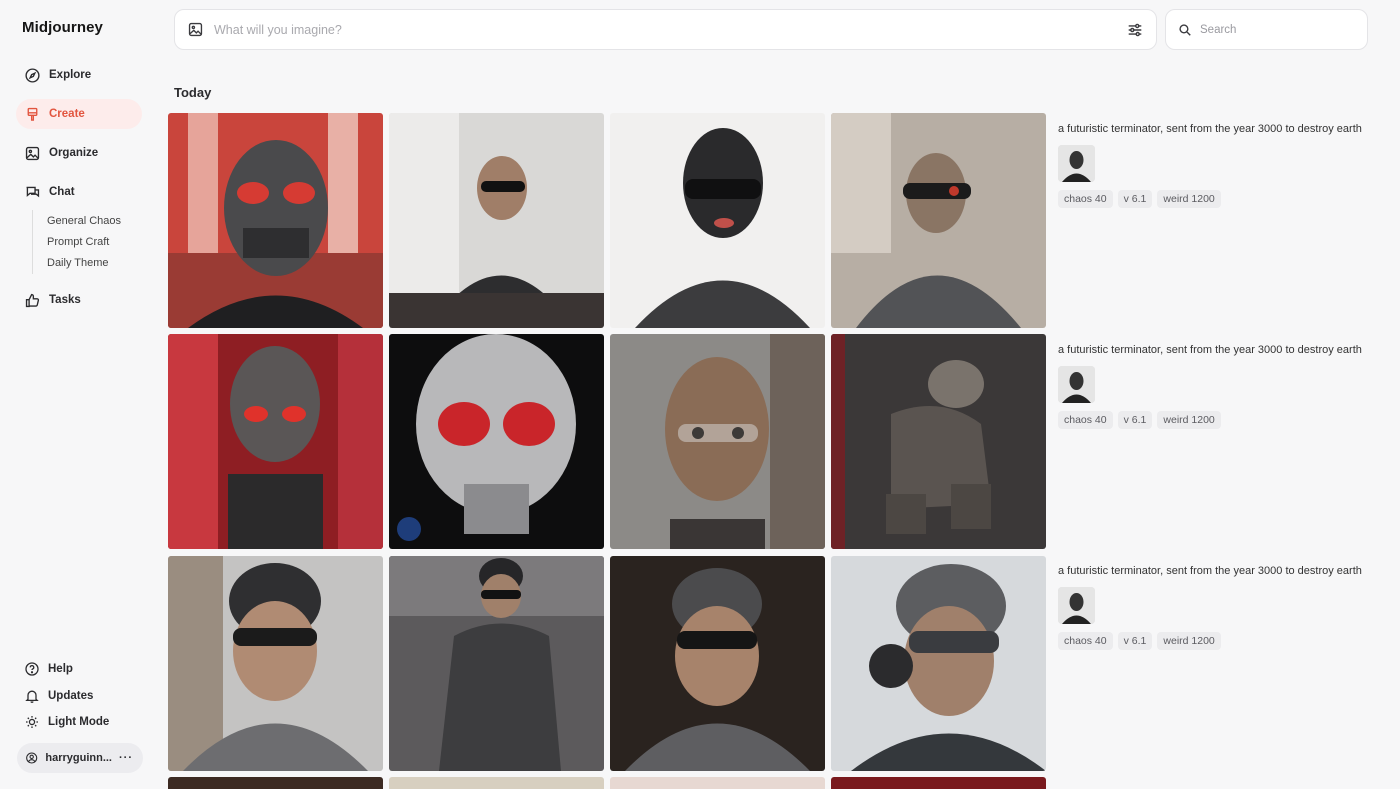 The image size is (1400, 789). Describe the element at coordinates (70, 75) in the screenshot. I see `sidebar-item-label: Explore` at that location.